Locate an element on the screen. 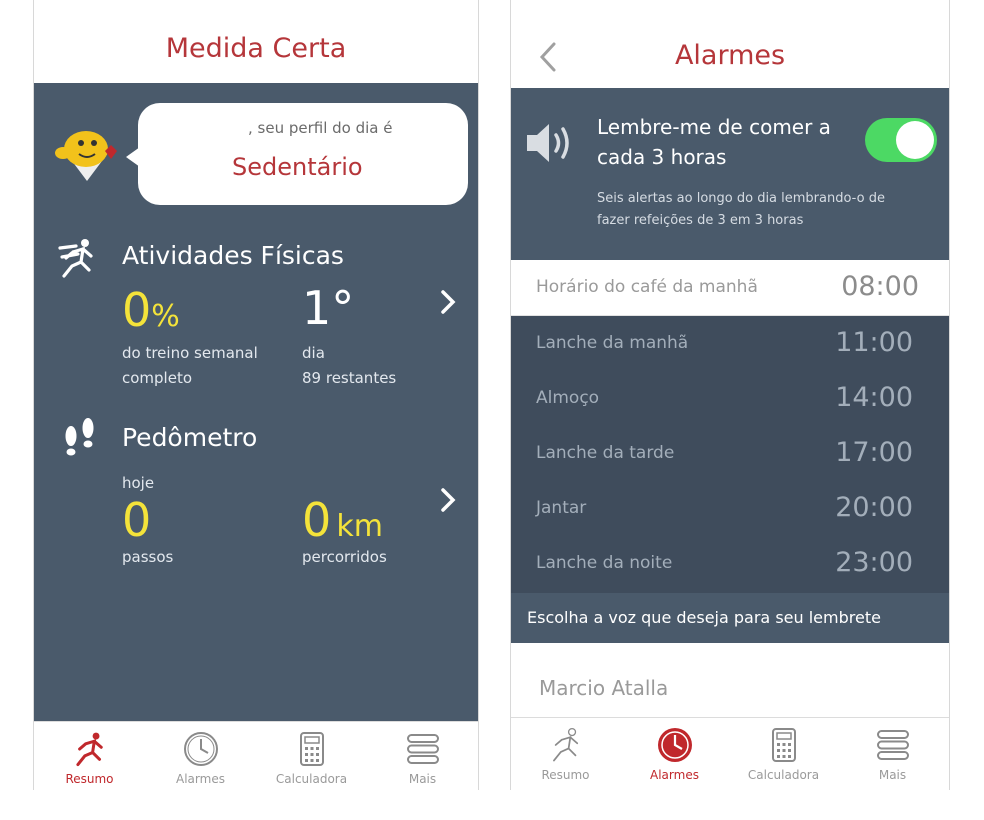  day-value: 1° is located at coordinates (328, 308).